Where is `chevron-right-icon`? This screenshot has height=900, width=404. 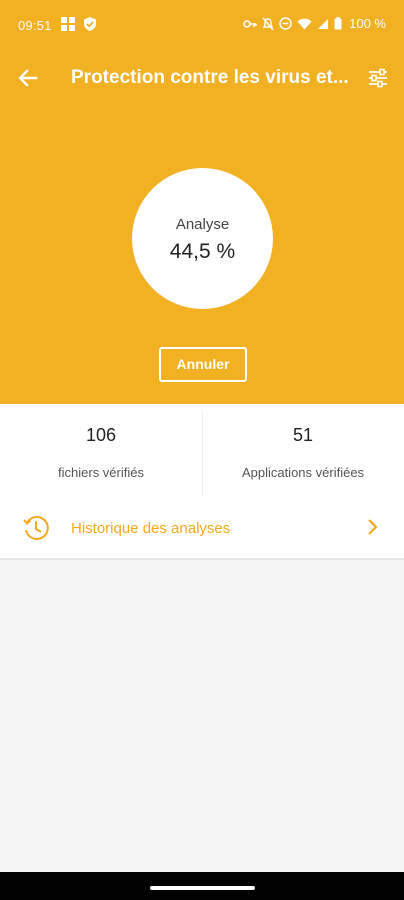 chevron-right-icon is located at coordinates (372, 529).